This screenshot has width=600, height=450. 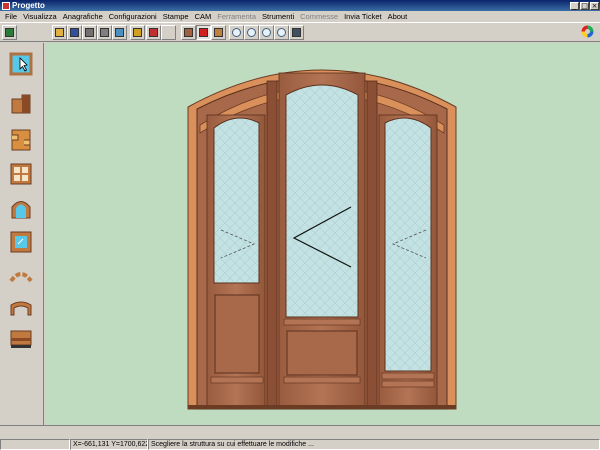 I want to click on delete-button, so click(x=89, y=32).